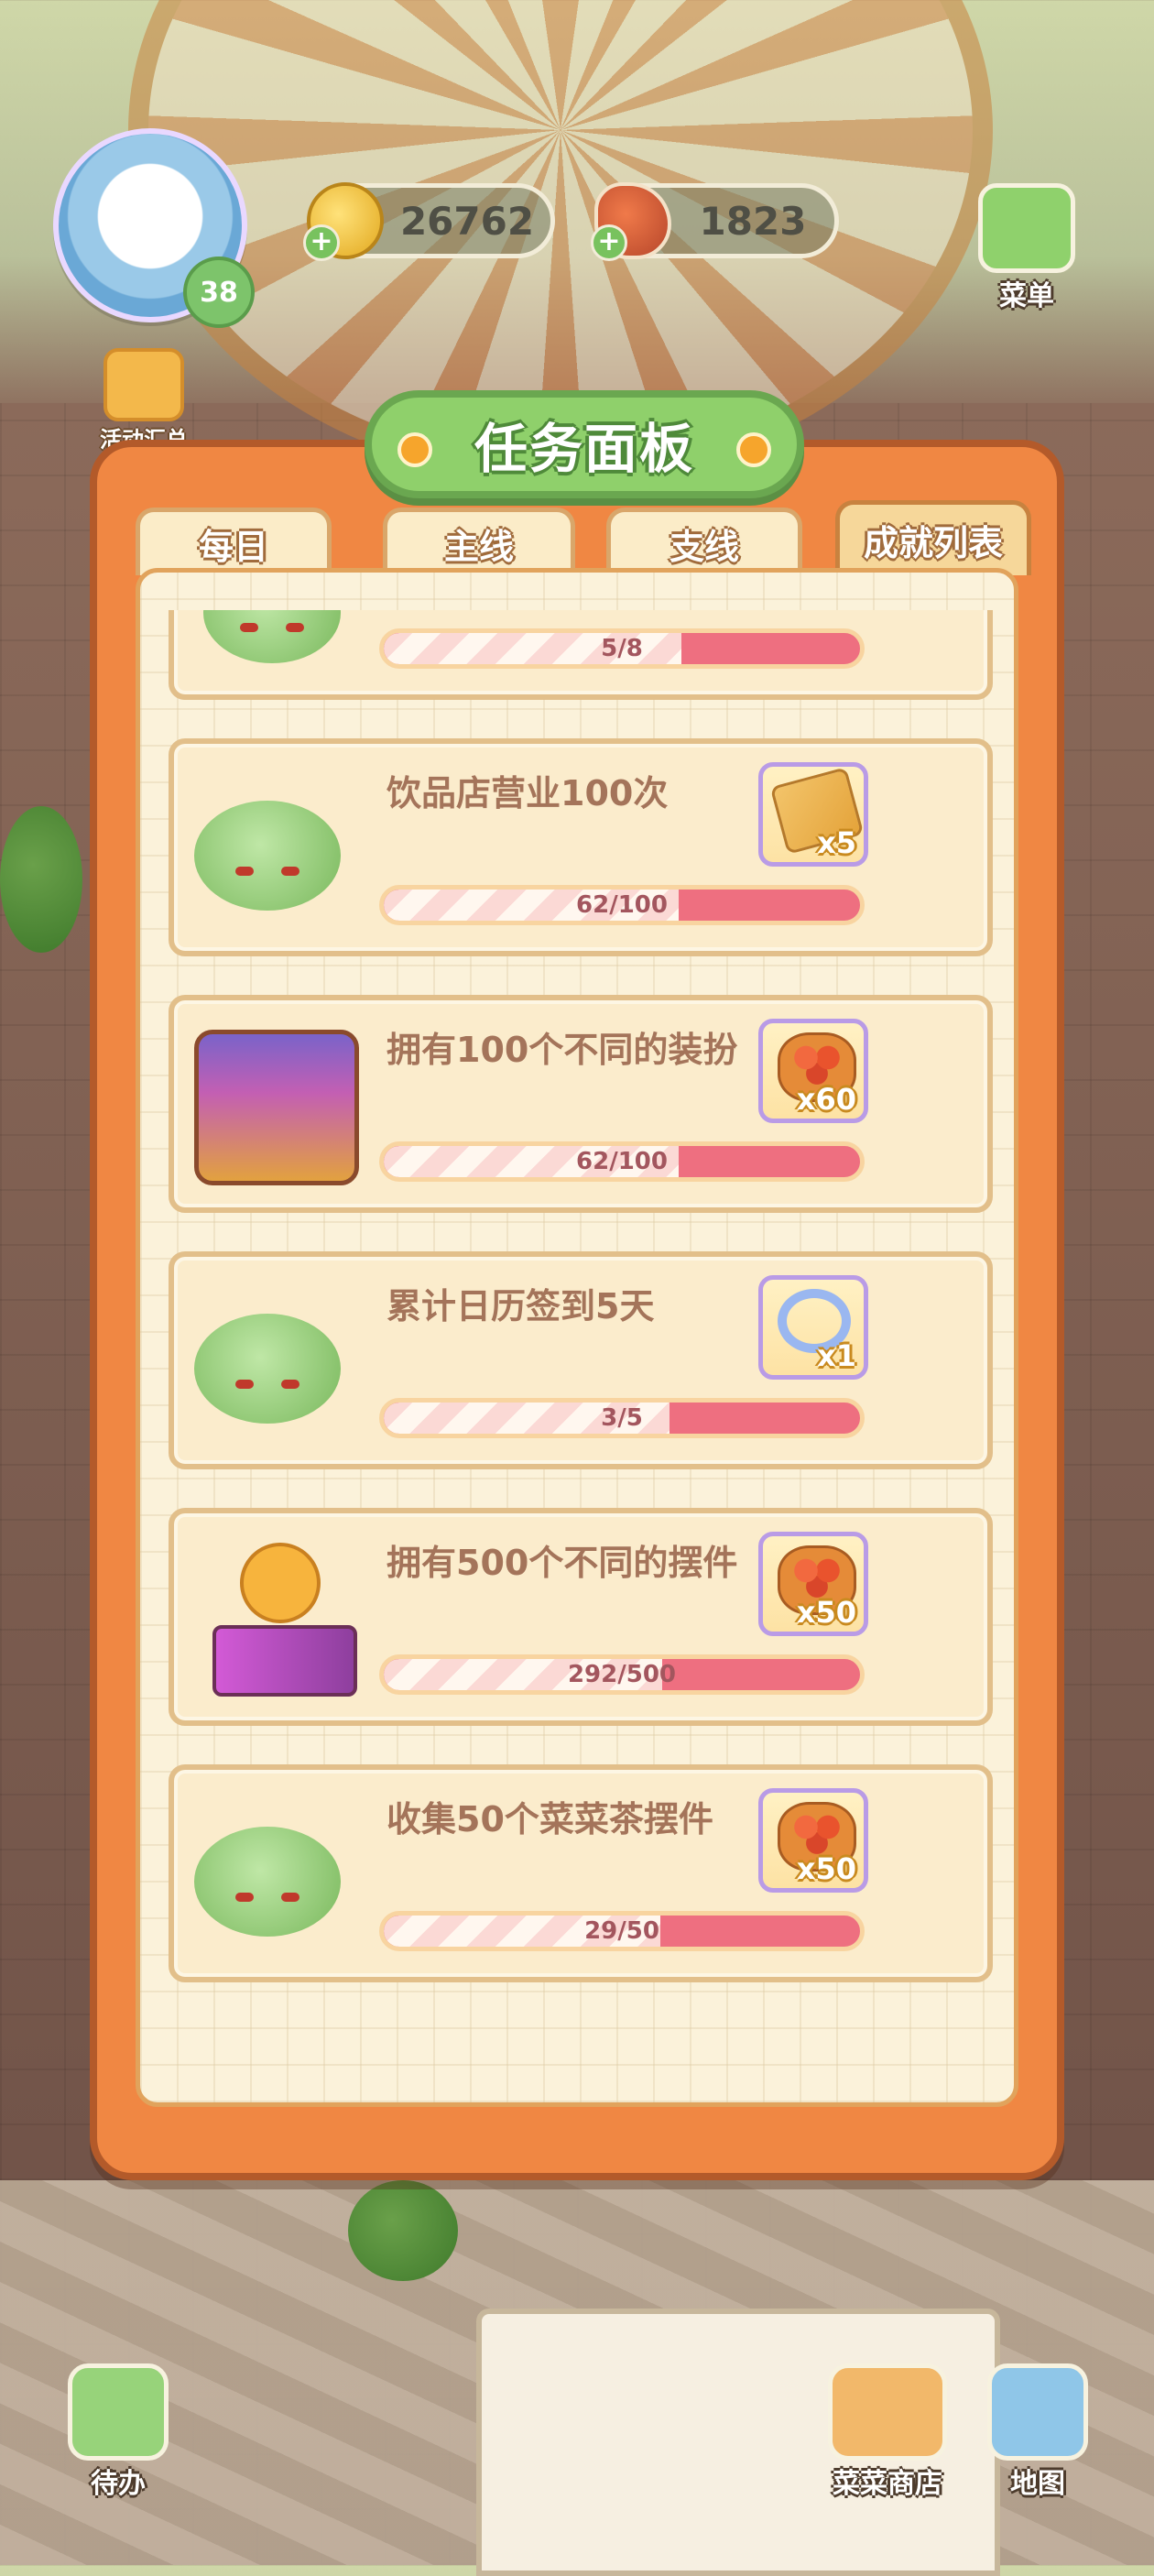 This screenshot has height=2576, width=1154. I want to click on shopping-bag-icon, so click(887, 2412).